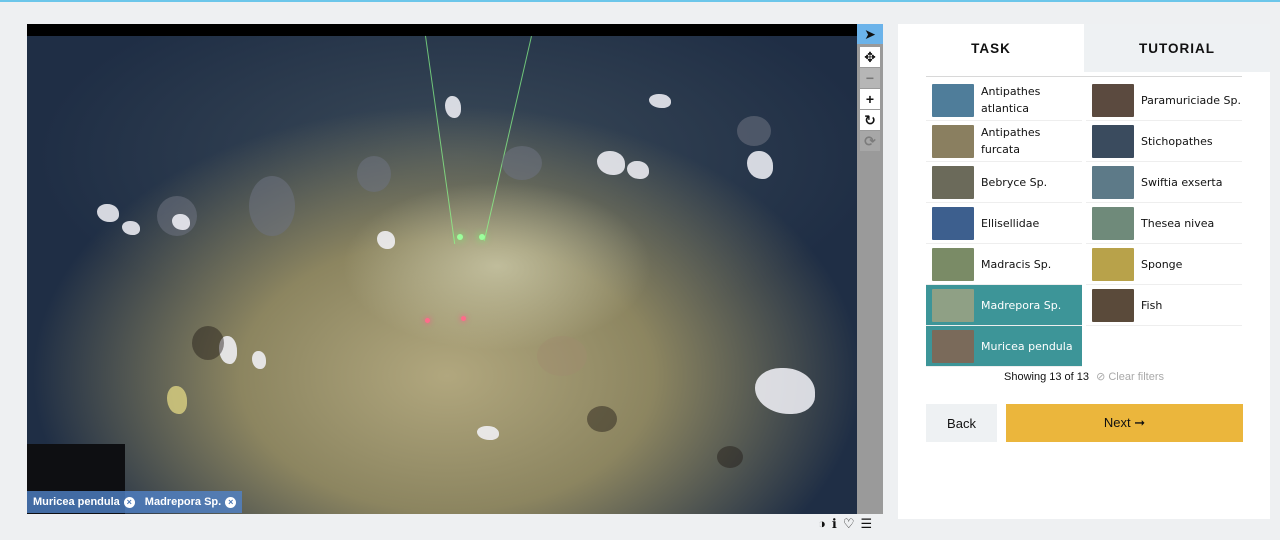 The image size is (1280, 540). I want to click on choice-item: Sponge, so click(1164, 264).